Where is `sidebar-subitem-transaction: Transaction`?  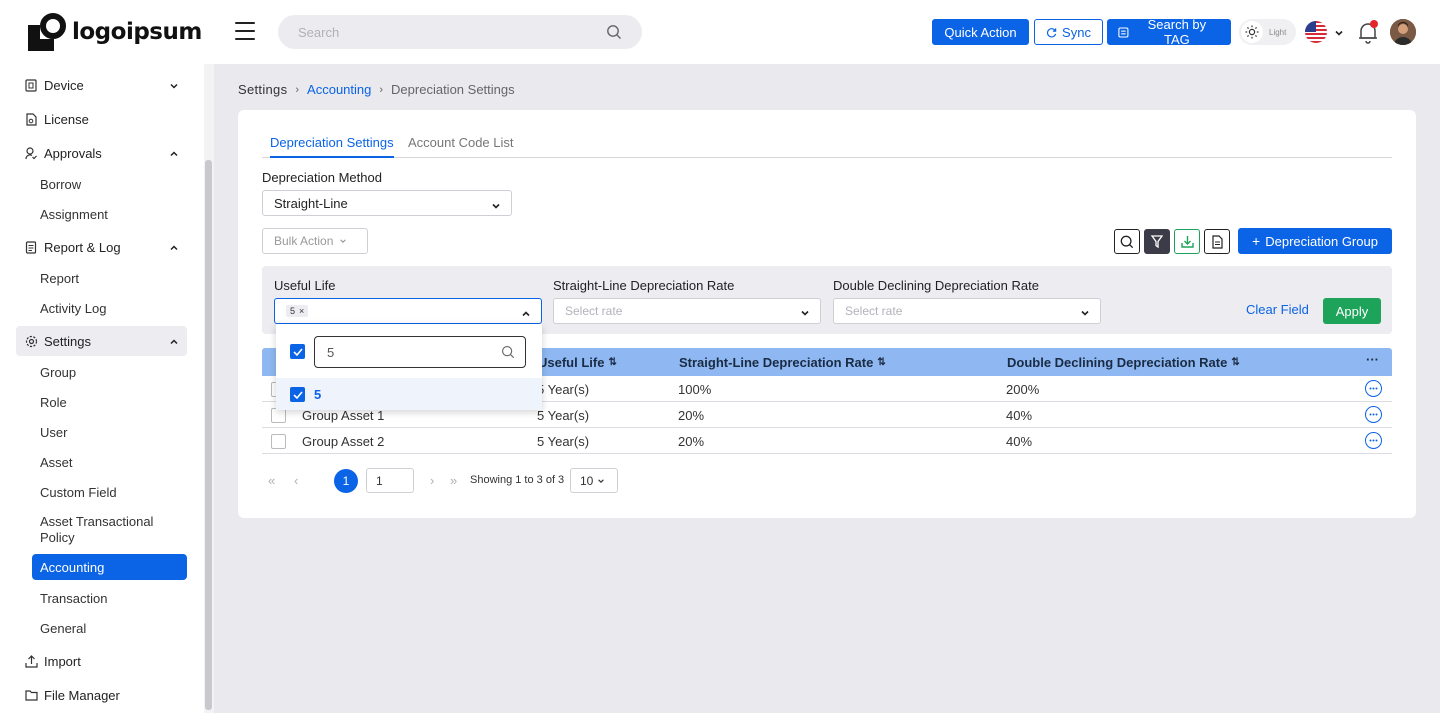 sidebar-subitem-transaction: Transaction is located at coordinates (109, 598).